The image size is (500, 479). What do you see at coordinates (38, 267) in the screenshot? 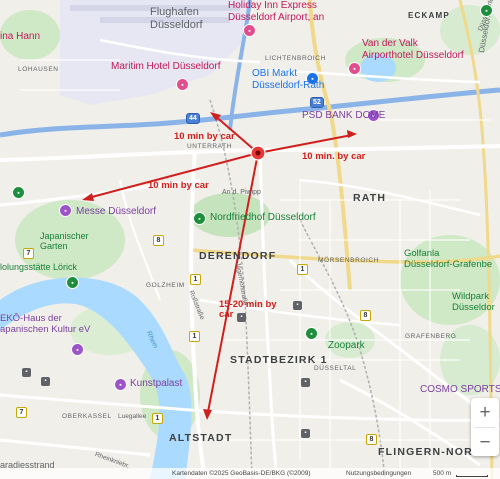
I see `poi-loerick: lolungsstätte Lörick` at bounding box center [38, 267].